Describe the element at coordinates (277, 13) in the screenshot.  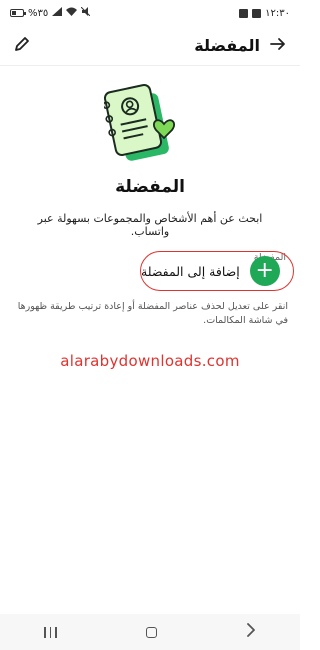
I see `status-time: ١٢:٣٠` at that location.